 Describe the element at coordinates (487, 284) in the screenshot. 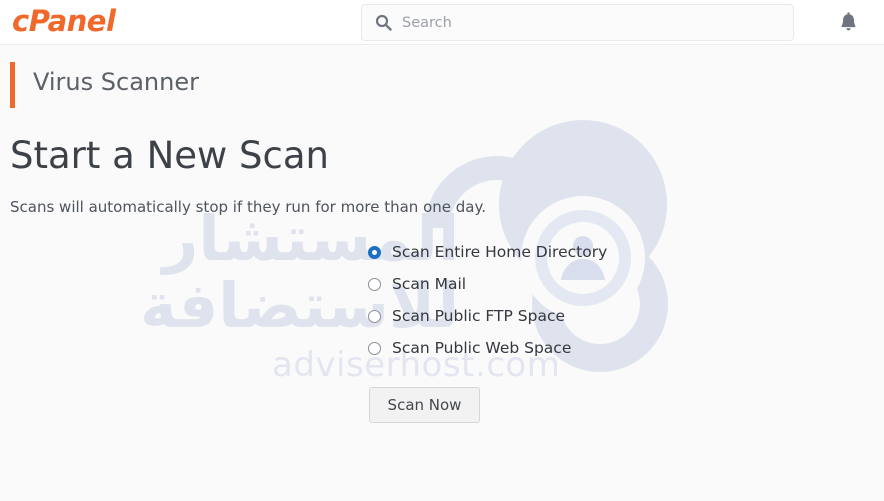

I see `radio-option-scan-mail: Scan Mail` at that location.